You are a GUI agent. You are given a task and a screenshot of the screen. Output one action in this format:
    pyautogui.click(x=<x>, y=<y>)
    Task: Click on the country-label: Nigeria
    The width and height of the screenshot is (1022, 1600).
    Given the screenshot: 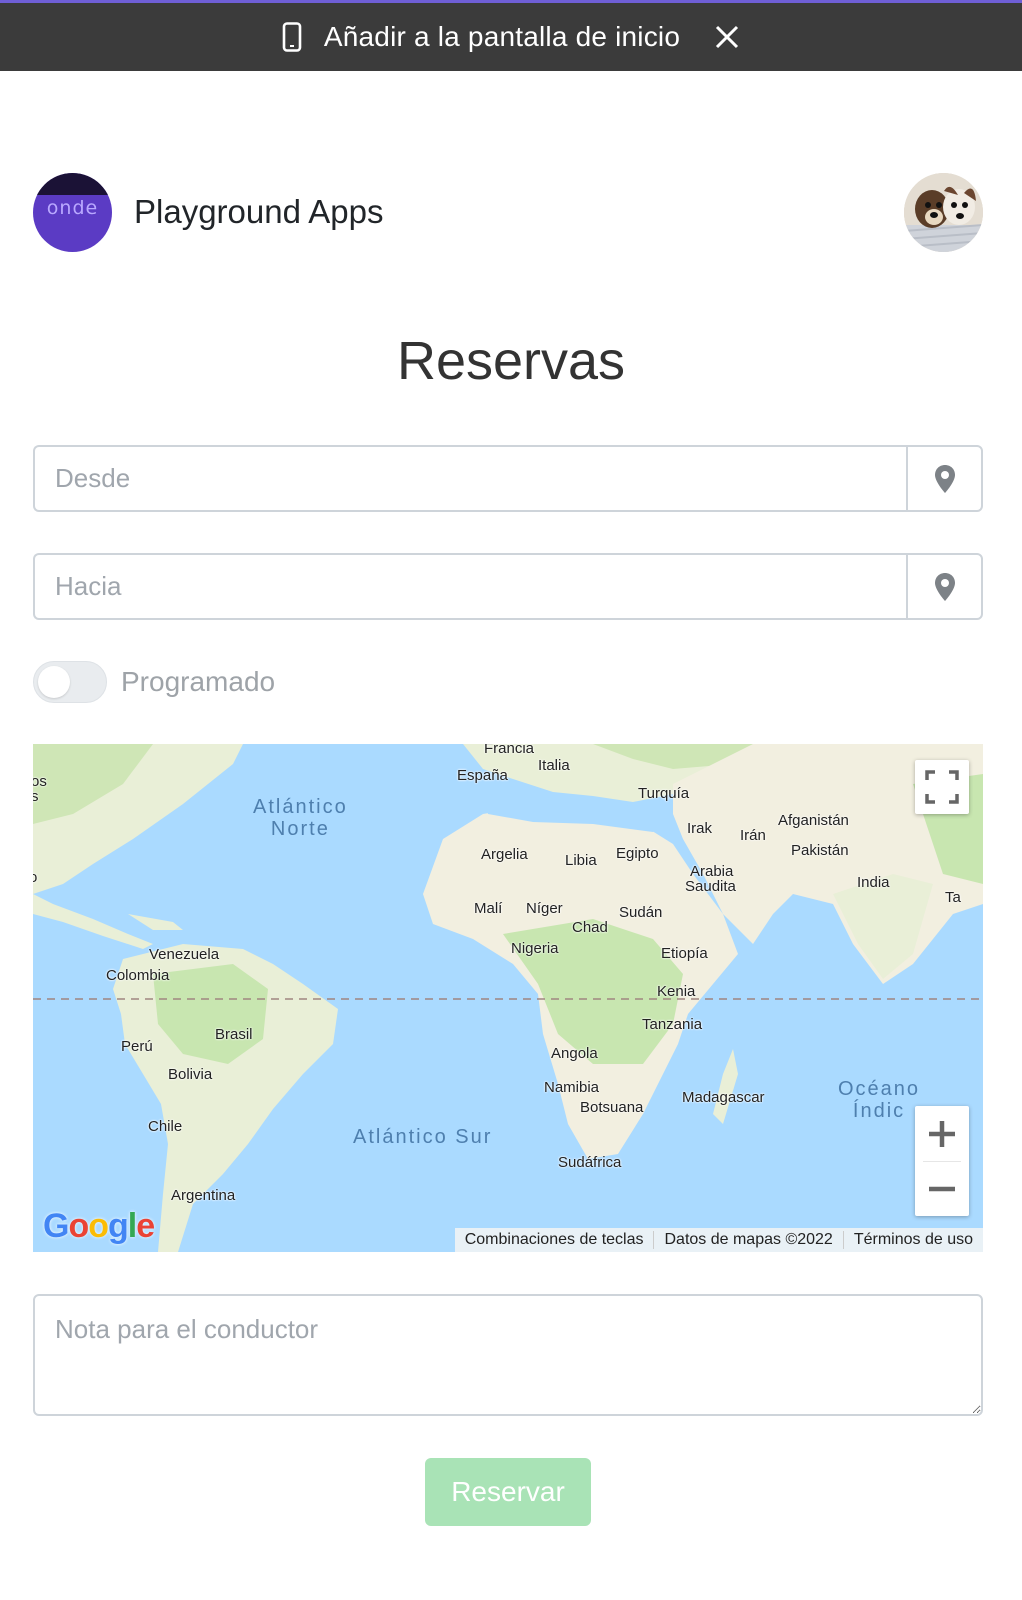 What is the action you would take?
    pyautogui.click(x=535, y=948)
    